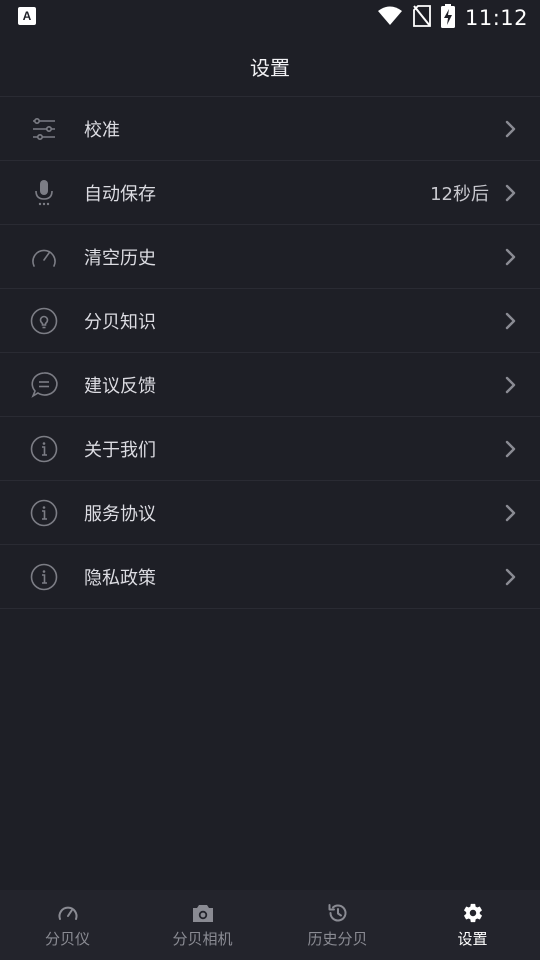 The image size is (540, 960). Describe the element at coordinates (202, 938) in the screenshot. I see `tab-label: 分贝相机` at that location.